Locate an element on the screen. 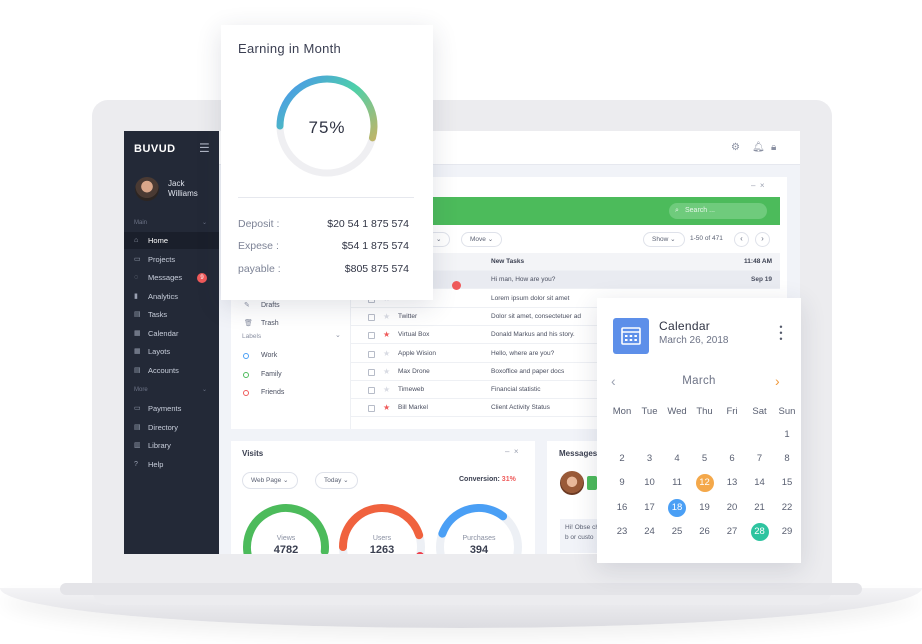 Image resolution: width=922 pixels, height=644 pixels. move-button: Move ⌄ is located at coordinates (482, 239).